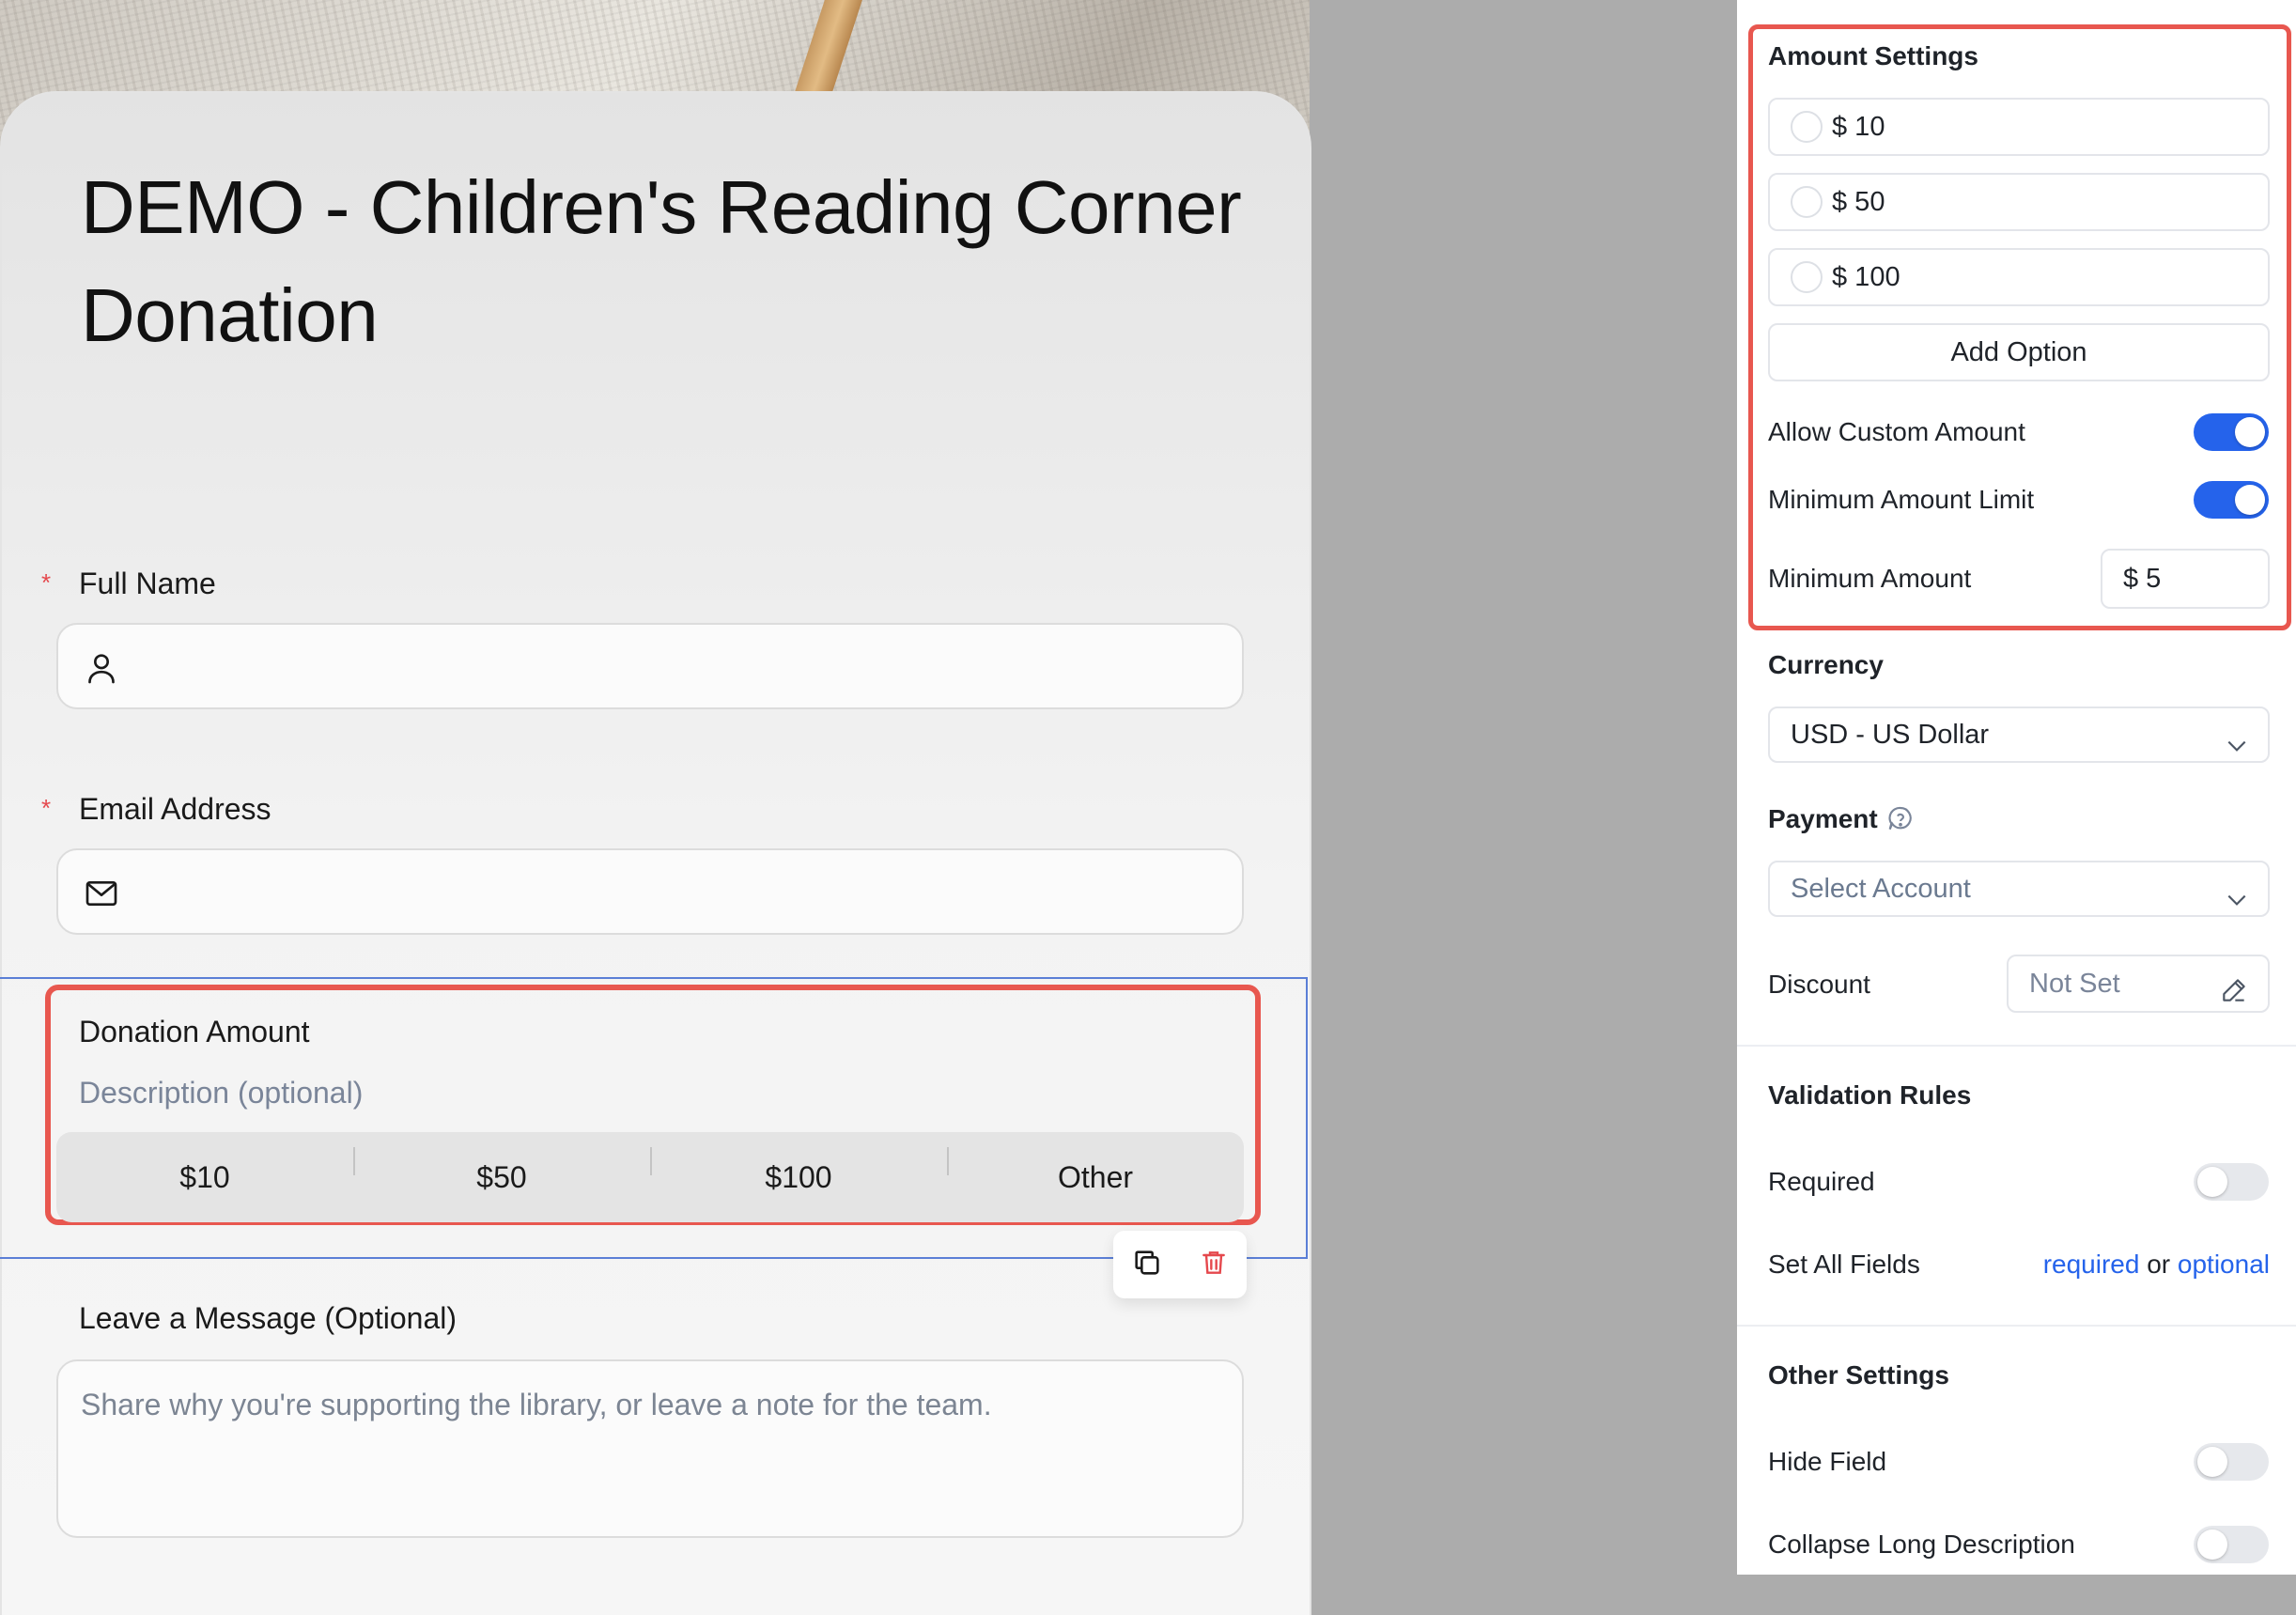 The height and width of the screenshot is (1615, 2296). Describe the element at coordinates (1870, 1095) in the screenshot. I see `validation-rules-heading: Validation Rules` at that location.